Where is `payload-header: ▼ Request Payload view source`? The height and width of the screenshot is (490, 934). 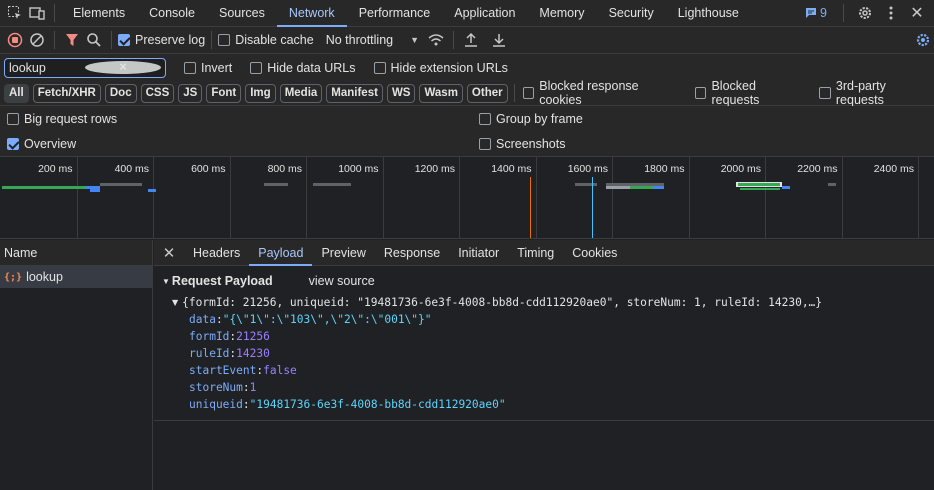
payload-header: ▼ Request Payload view source is located at coordinates (548, 281).